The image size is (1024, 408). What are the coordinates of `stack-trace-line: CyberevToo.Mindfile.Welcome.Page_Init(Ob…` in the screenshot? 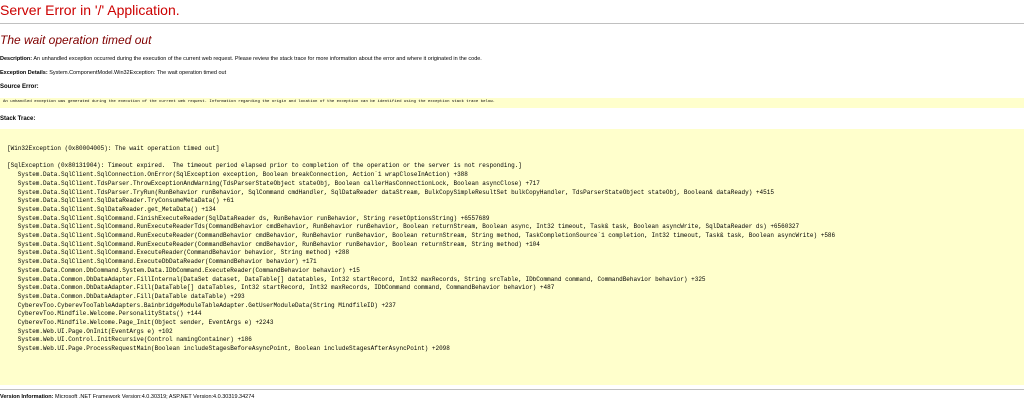 It's located at (140, 323).